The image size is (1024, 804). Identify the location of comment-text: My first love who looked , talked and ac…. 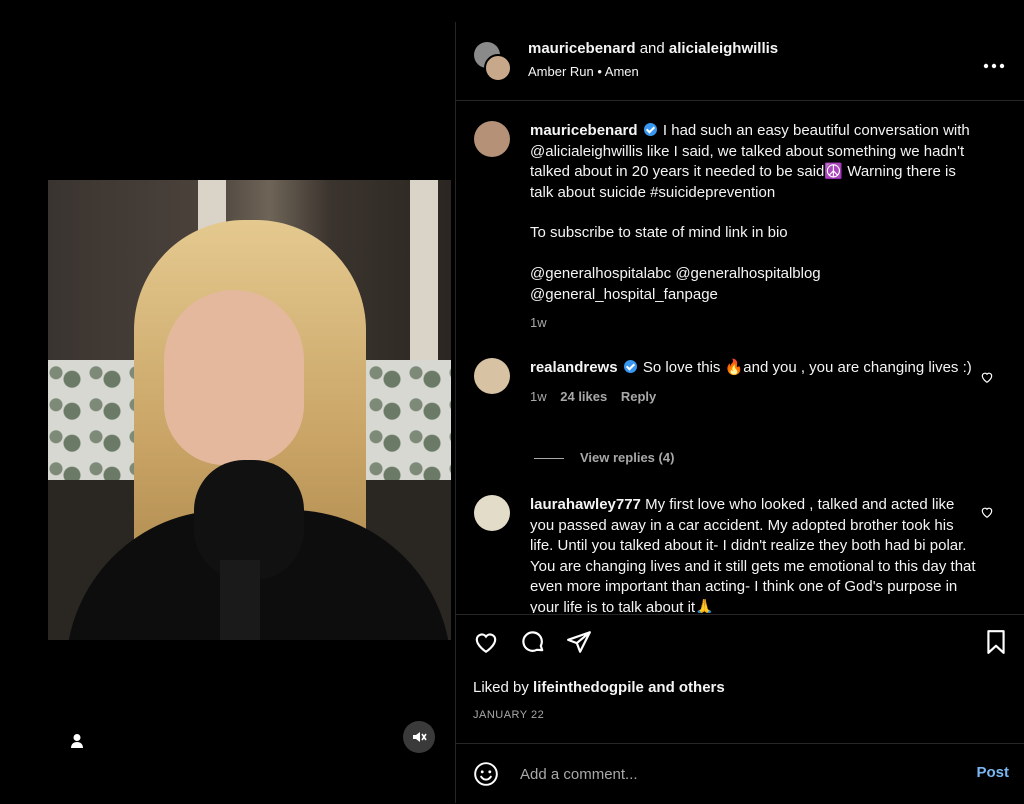
(753, 554).